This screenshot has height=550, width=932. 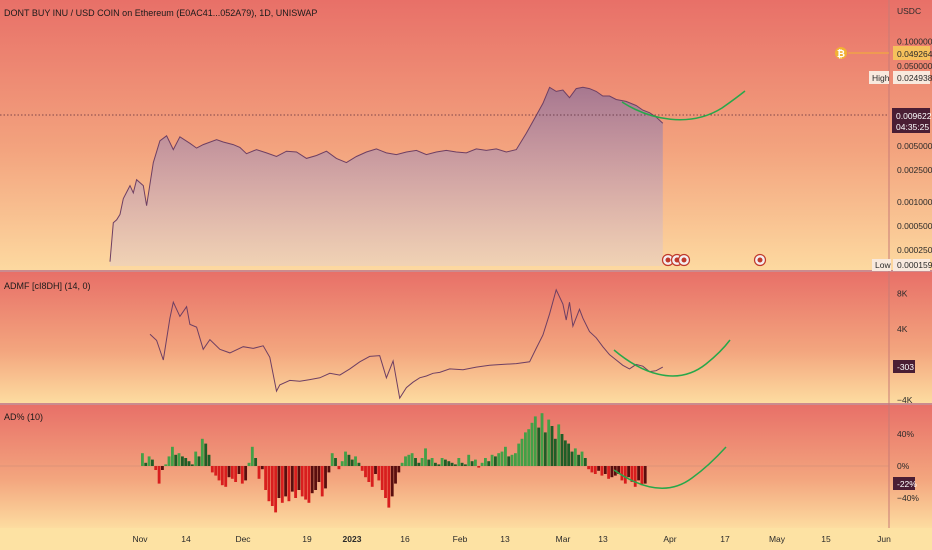 What do you see at coordinates (352, 539) in the screenshot?
I see `x-tick-label: 2023` at bounding box center [352, 539].